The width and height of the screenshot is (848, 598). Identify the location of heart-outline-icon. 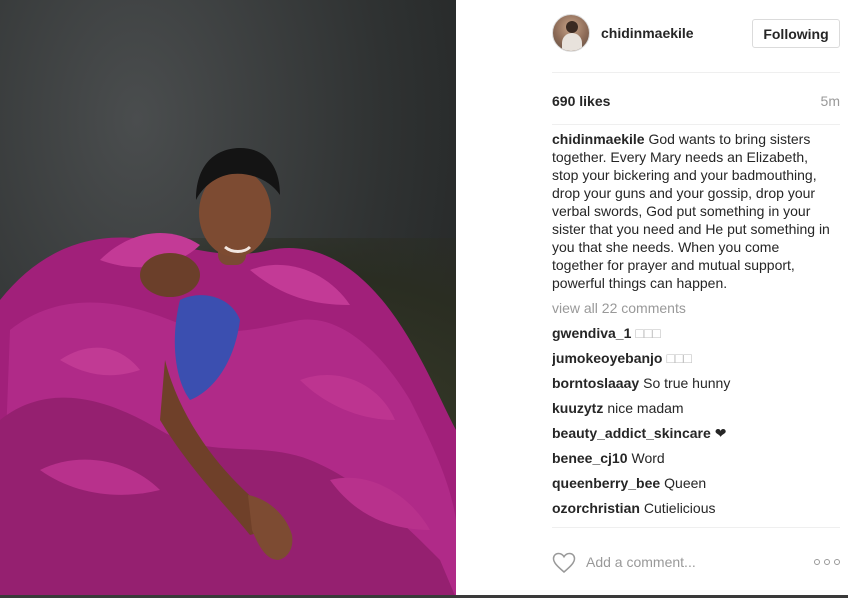
(564, 563).